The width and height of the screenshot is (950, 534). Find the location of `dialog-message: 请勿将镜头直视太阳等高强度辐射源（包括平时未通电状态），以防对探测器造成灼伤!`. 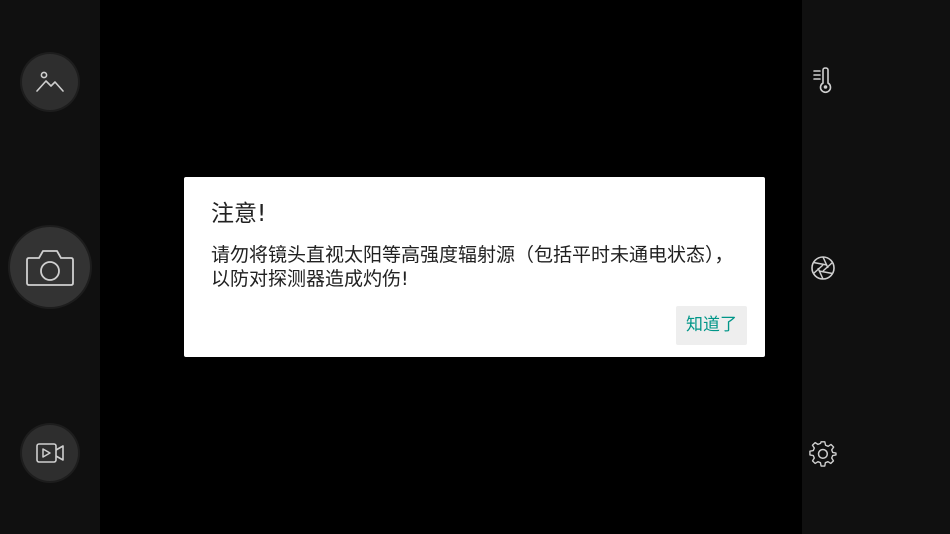

dialog-message: 请勿将镜头直视太阳等高强度辐射源（包括平时未通电状态），以防对探测器造成灼伤! is located at coordinates (472, 267).